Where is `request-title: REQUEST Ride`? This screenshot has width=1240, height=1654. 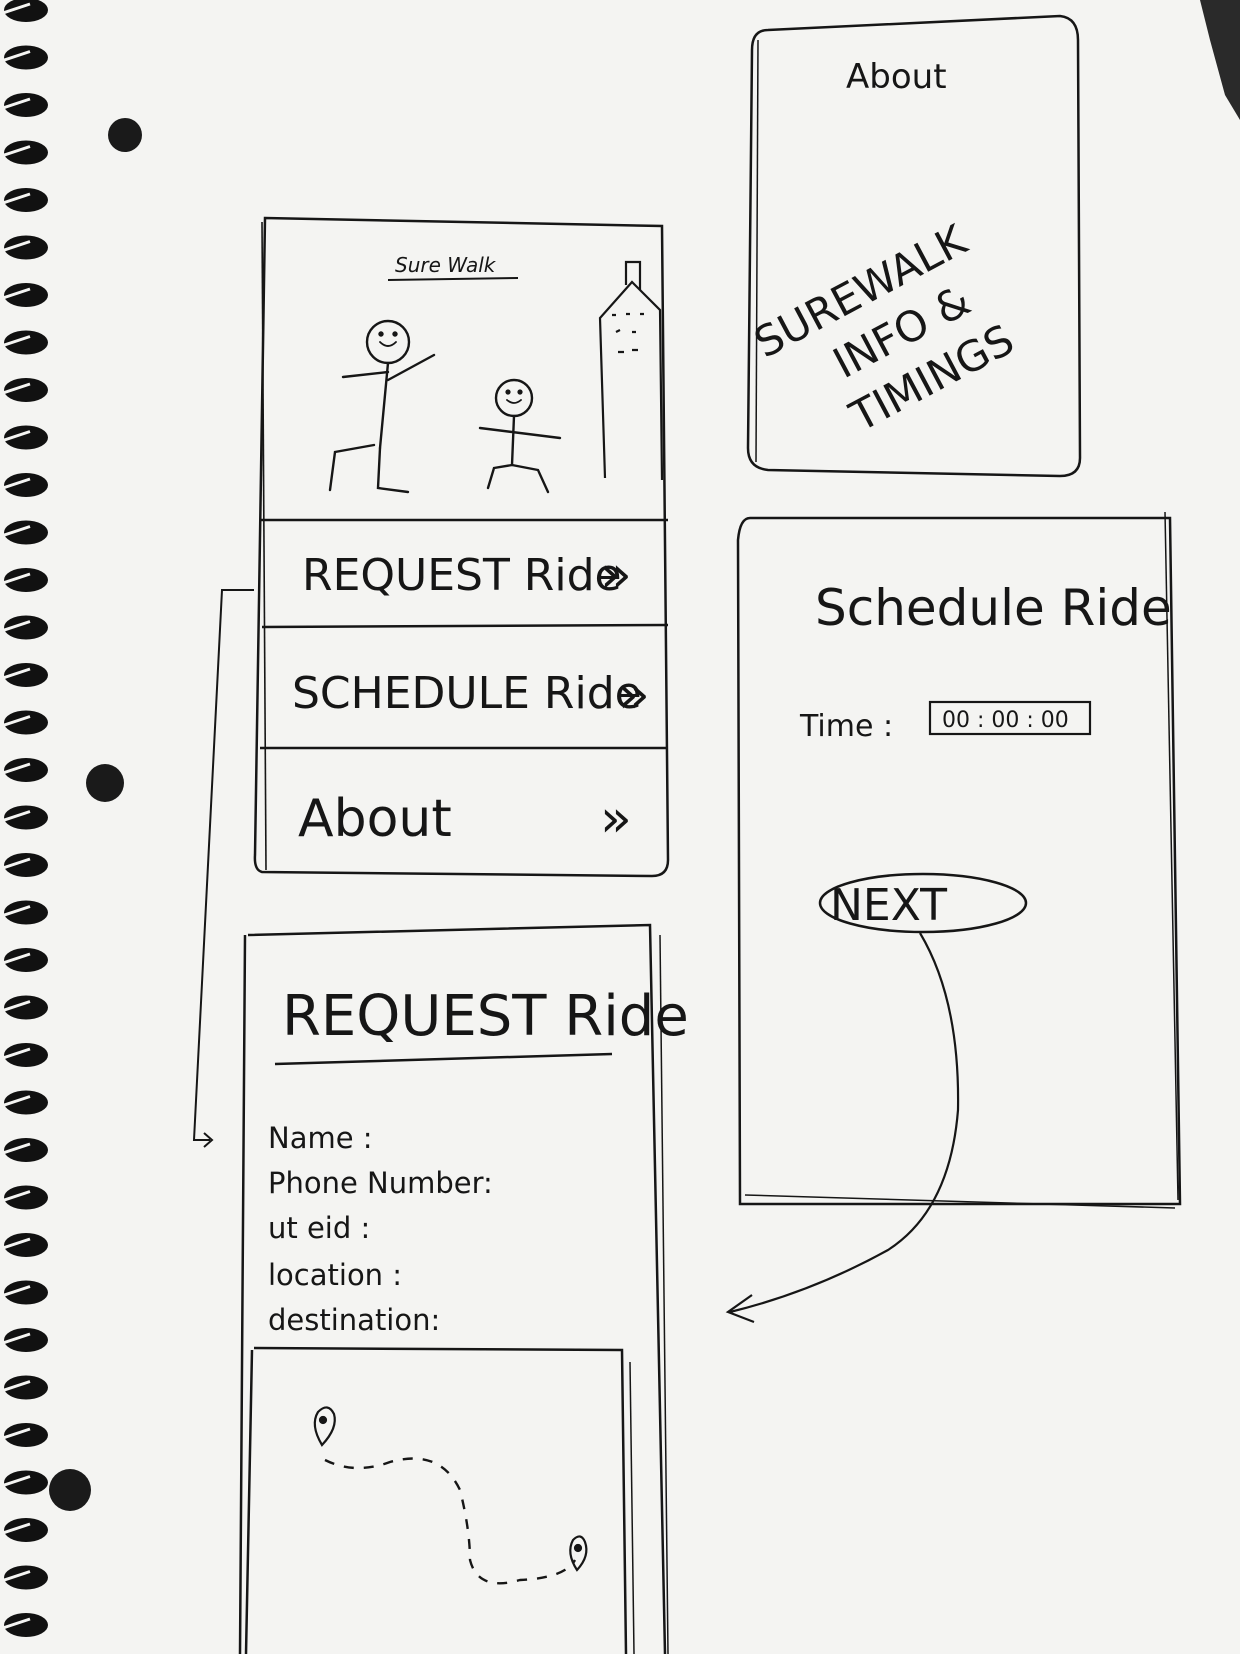
request-title: REQUEST Ride is located at coordinates (485, 1016).